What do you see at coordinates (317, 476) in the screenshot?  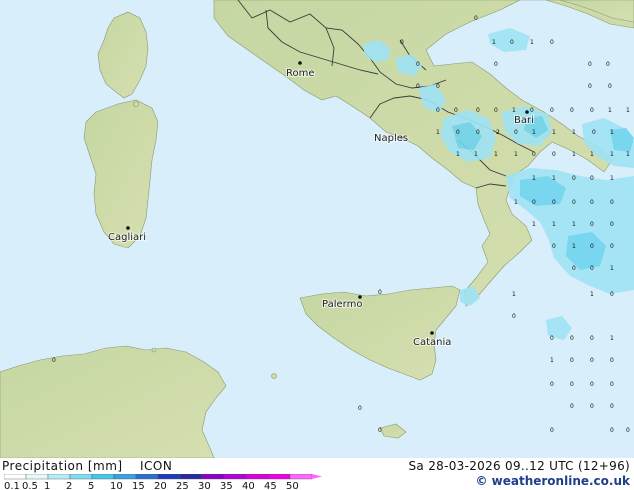 I see `scale-arrow` at bounding box center [317, 476].